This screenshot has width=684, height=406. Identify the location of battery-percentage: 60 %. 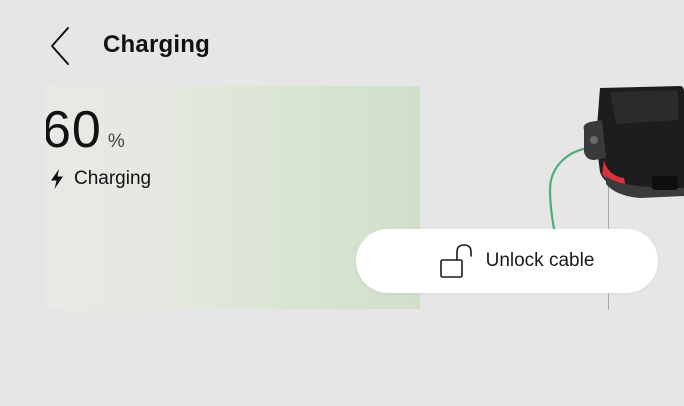
(85, 130).